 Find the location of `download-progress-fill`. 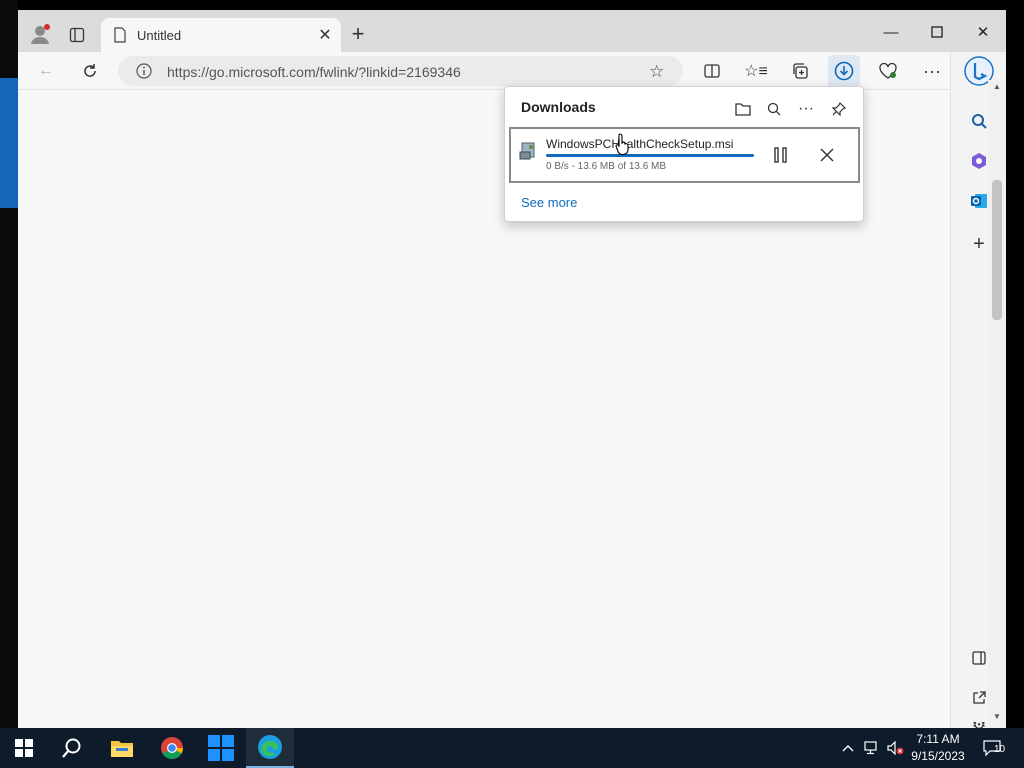

download-progress-fill is located at coordinates (650, 155).